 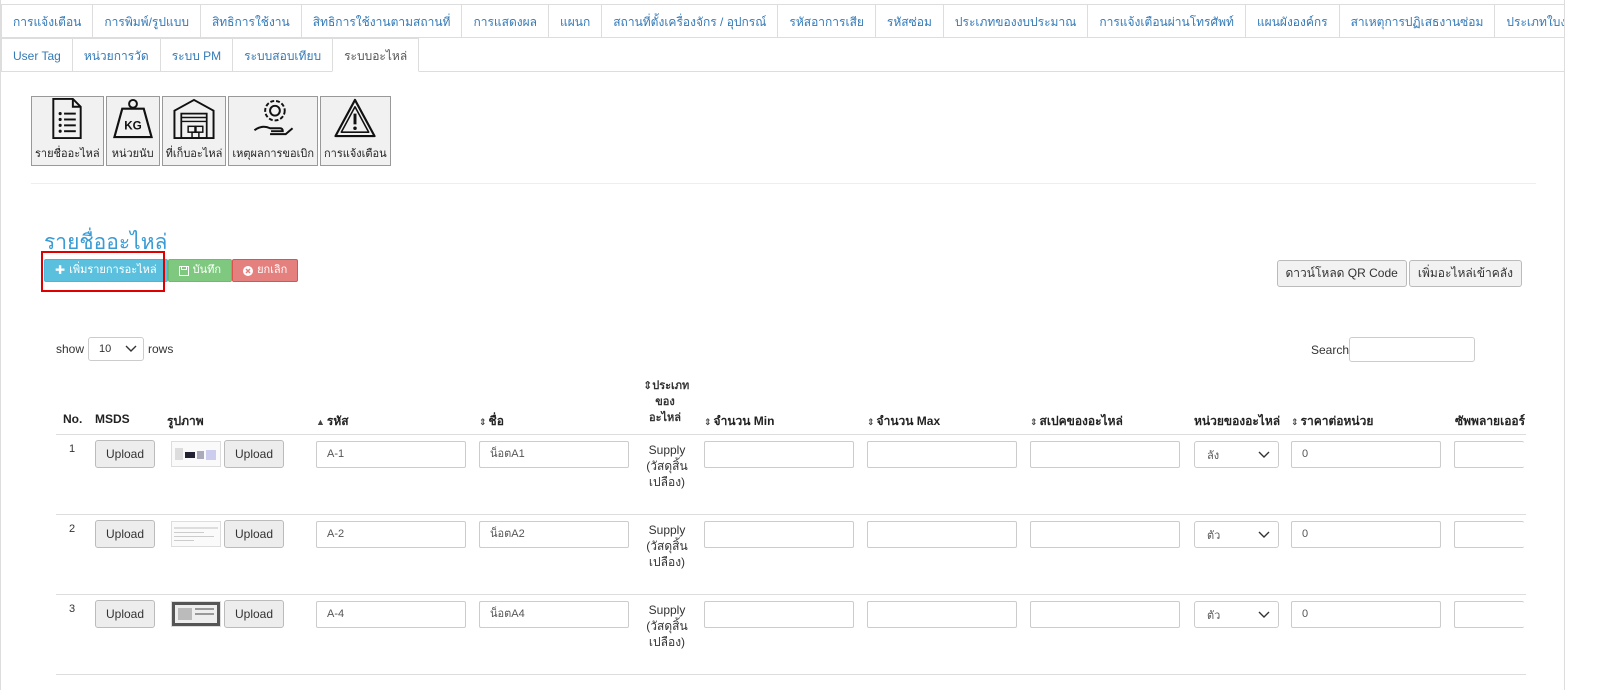 What do you see at coordinates (554, 534) in the screenshot?
I see `part-name-input: น็อตA2` at bounding box center [554, 534].